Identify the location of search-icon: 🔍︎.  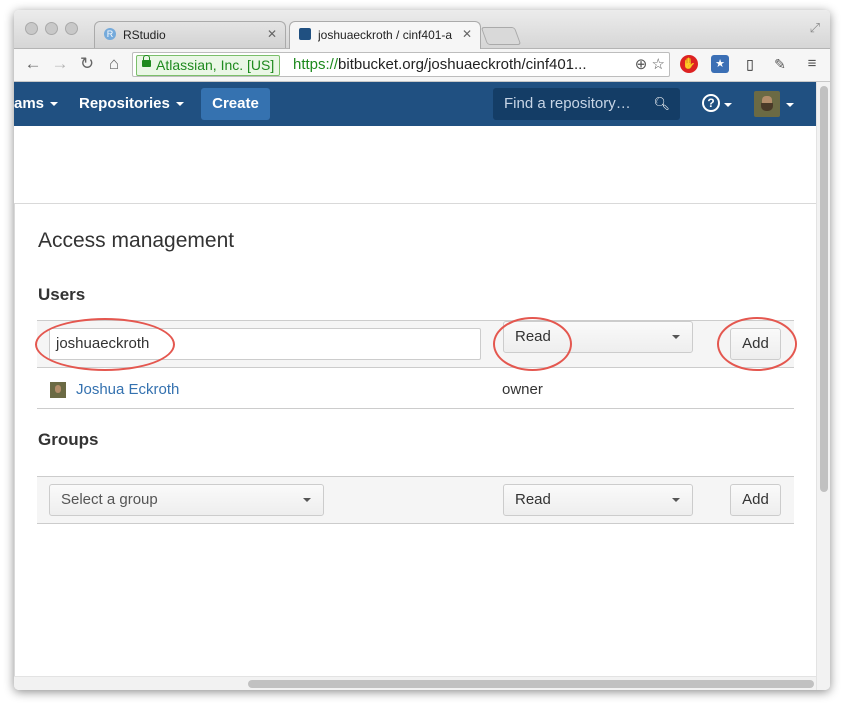
(661, 104).